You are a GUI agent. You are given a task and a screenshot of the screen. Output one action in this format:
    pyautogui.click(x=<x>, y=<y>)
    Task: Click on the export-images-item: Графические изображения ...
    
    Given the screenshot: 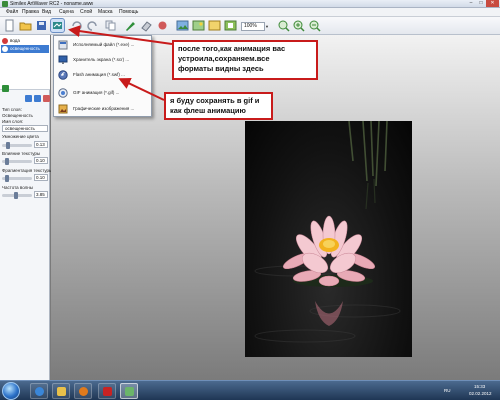 What is the action you would take?
    pyautogui.click(x=103, y=109)
    